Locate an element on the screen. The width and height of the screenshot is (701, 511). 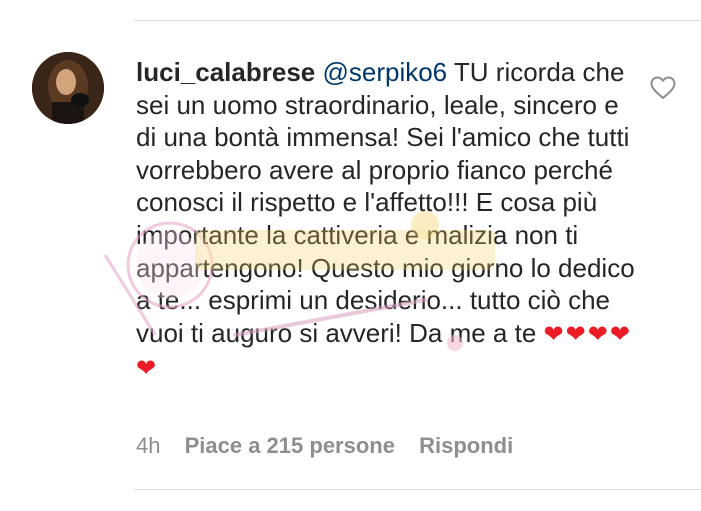
avatar is located at coordinates (68, 88).